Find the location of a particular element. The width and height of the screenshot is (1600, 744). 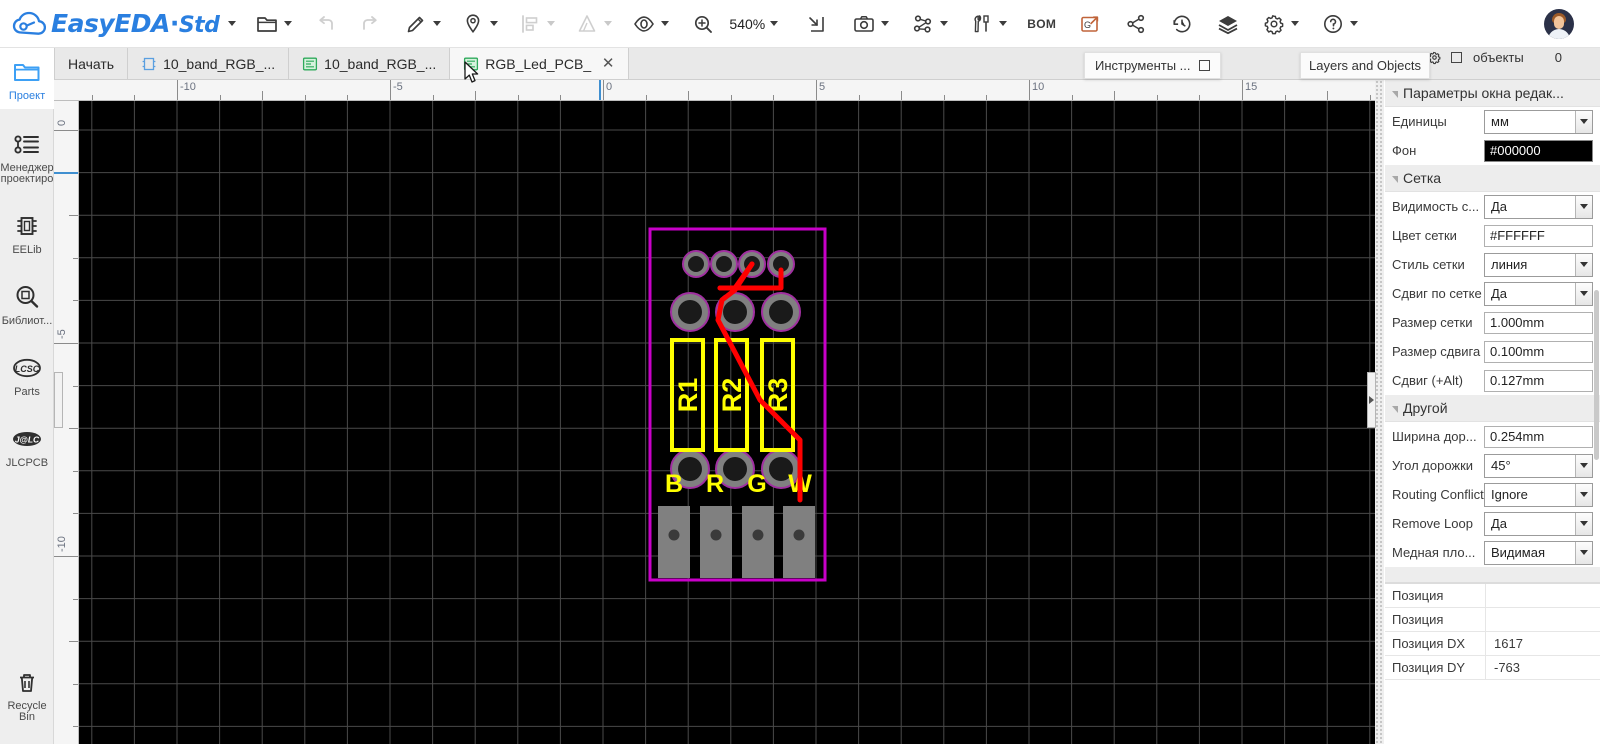

track-angle-chevron-down-icon is located at coordinates (1583, 465).